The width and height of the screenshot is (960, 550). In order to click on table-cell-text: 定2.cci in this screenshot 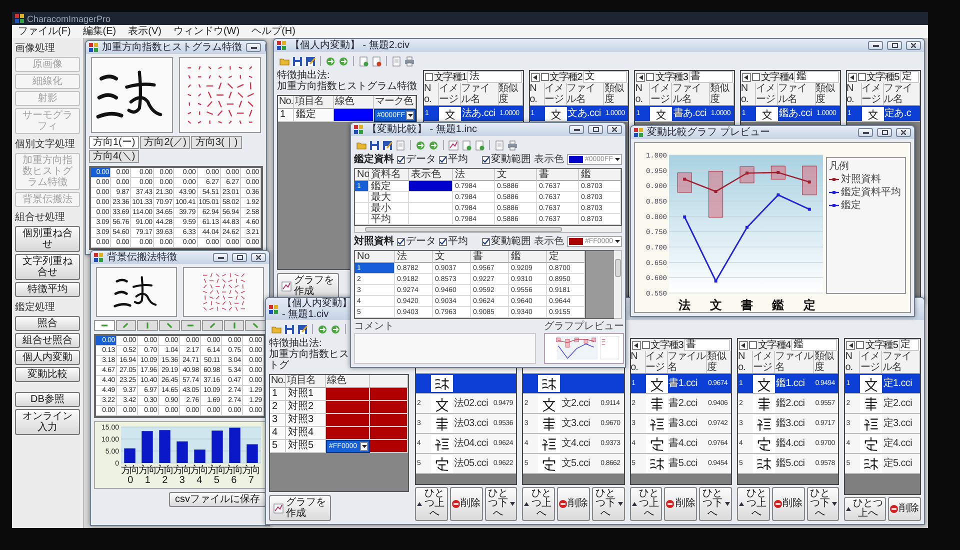, I will do `click(898, 403)`.